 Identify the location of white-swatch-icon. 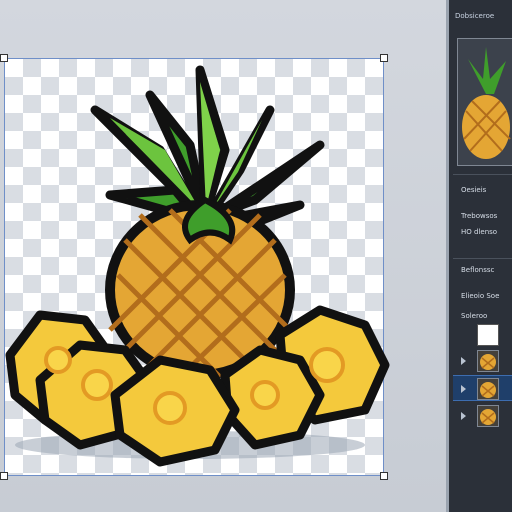
(488, 335).